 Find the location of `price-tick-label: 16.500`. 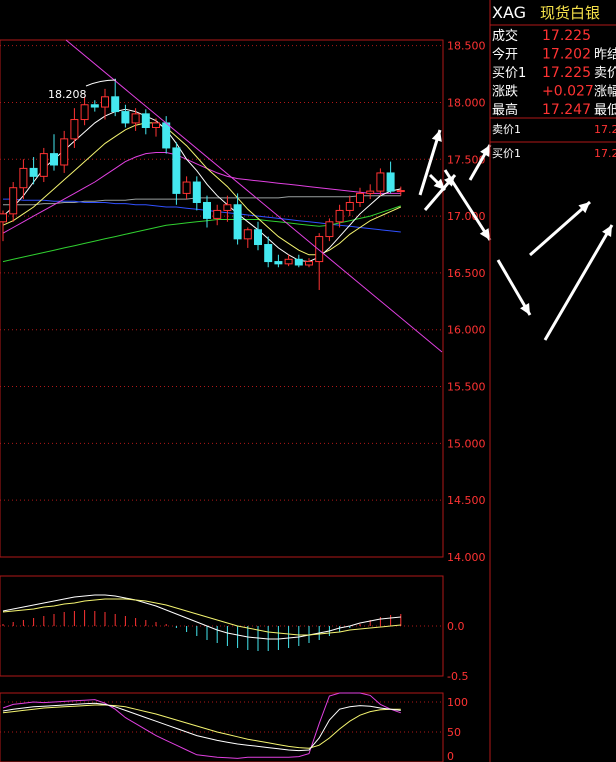

price-tick-label: 16.500 is located at coordinates (466, 273).